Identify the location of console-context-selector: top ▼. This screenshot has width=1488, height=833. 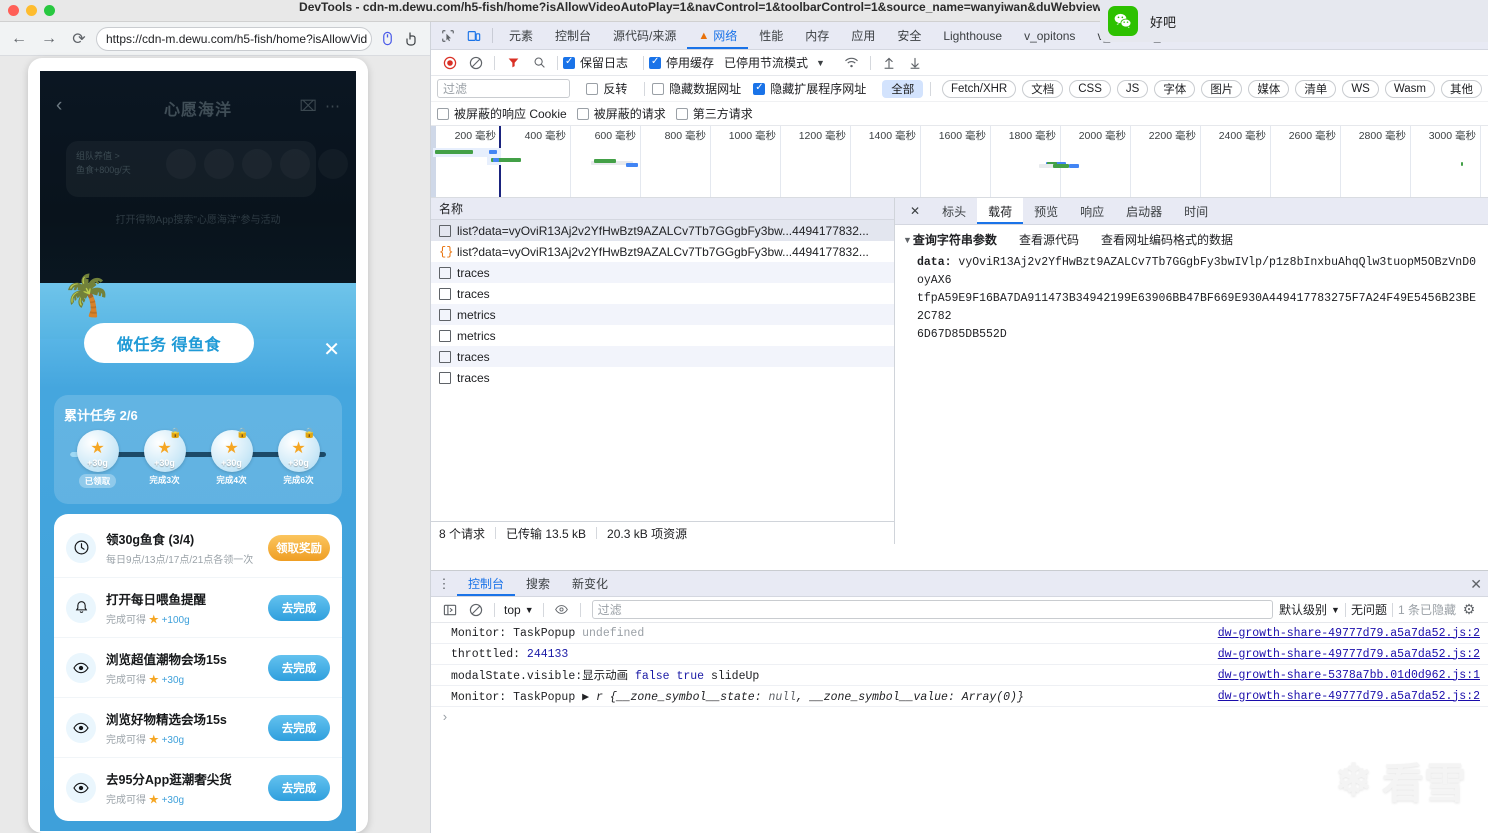
(519, 610).